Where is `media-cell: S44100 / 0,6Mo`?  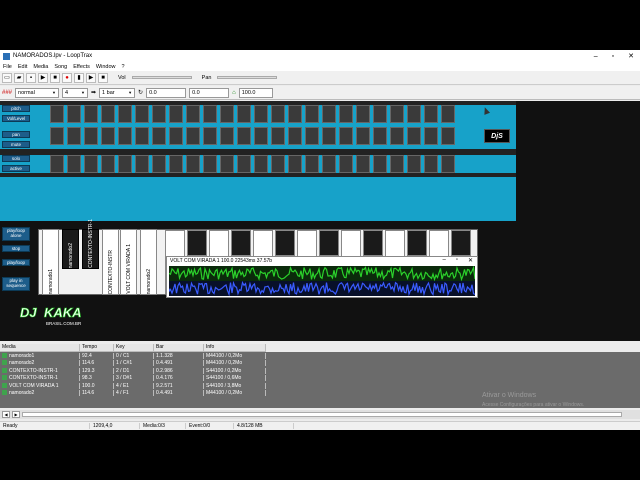 media-cell: S44100 / 0,6Mo is located at coordinates (235, 378).